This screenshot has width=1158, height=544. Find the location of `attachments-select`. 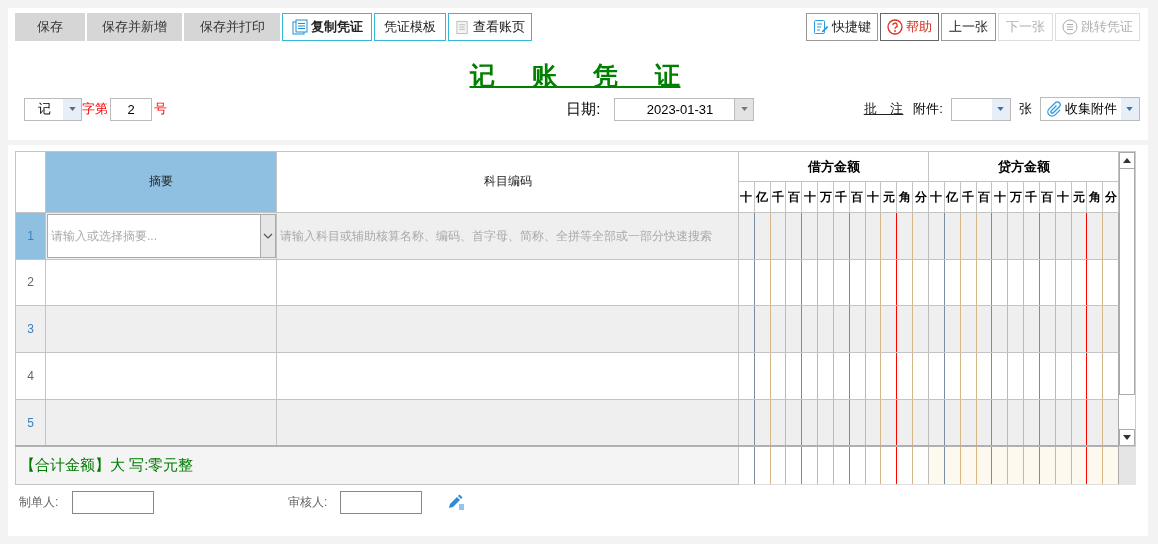

attachments-select is located at coordinates (981, 109).